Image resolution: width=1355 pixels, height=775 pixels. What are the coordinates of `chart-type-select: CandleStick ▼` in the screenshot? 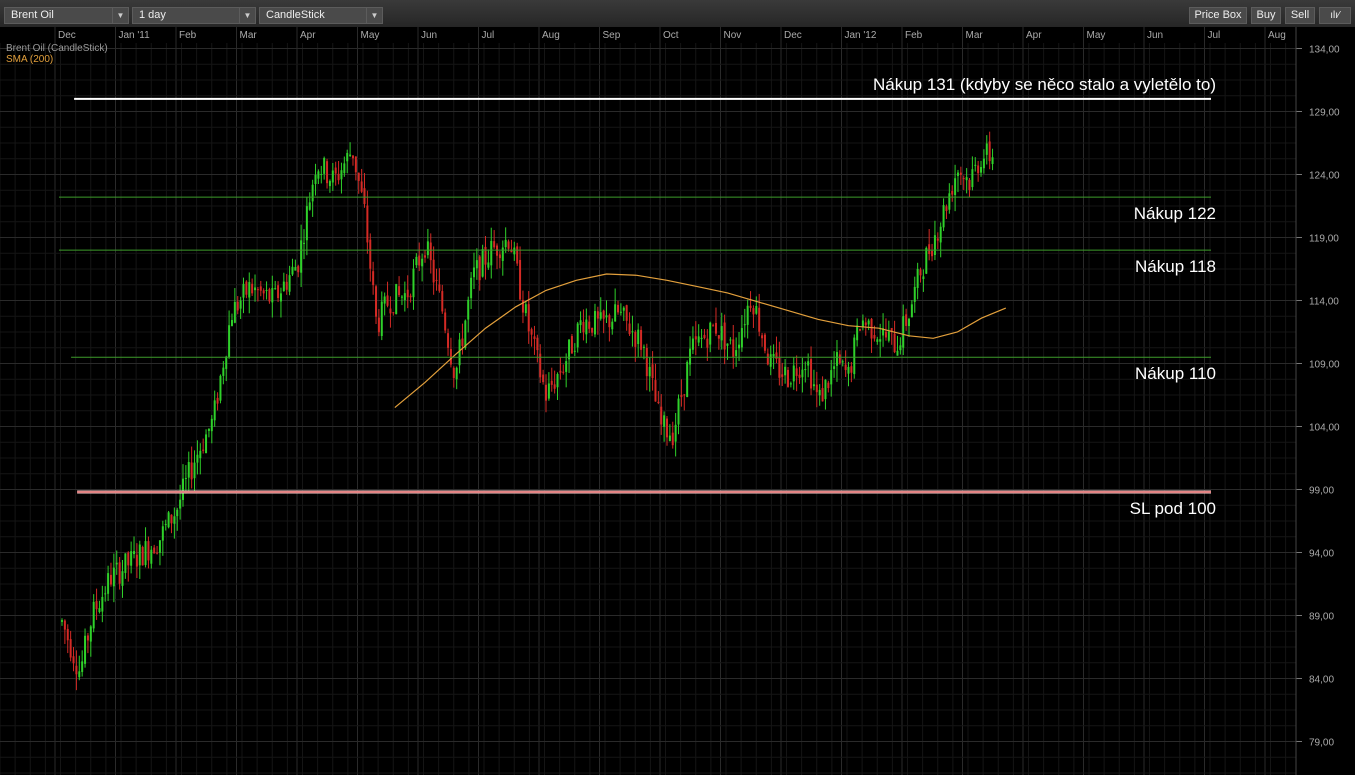 It's located at (321, 15).